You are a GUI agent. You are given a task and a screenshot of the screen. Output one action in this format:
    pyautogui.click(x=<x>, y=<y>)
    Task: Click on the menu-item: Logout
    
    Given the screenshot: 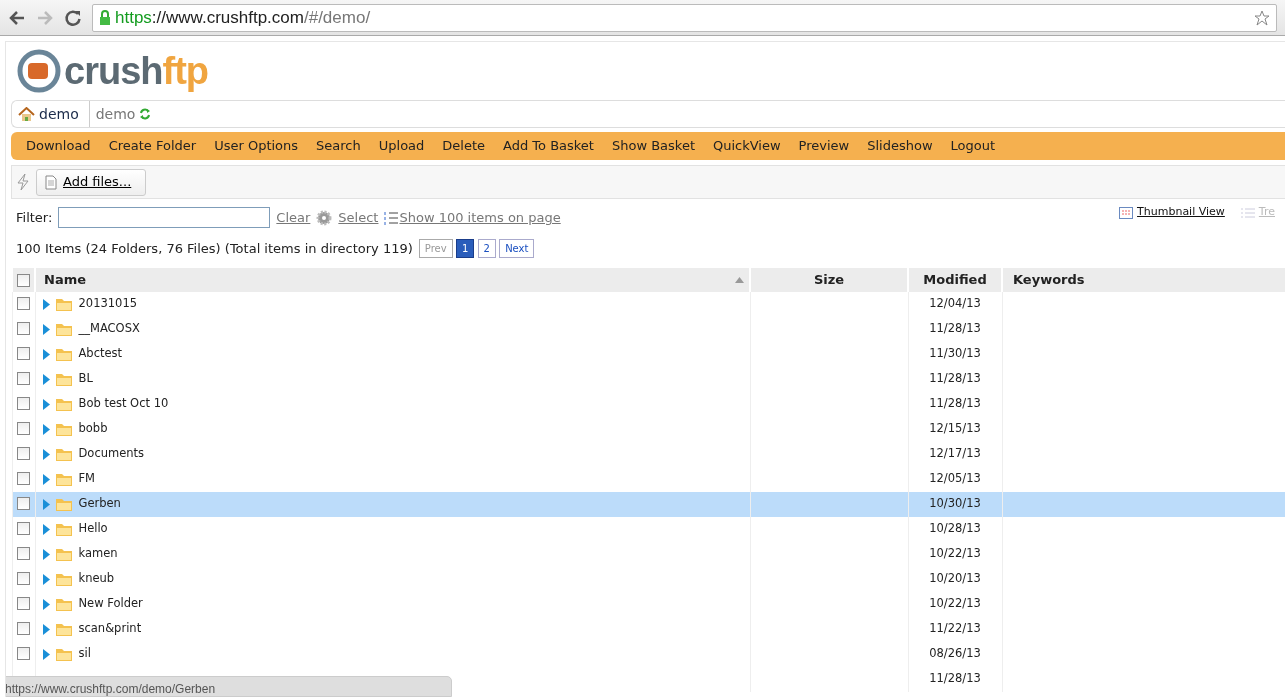 What is the action you would take?
    pyautogui.click(x=973, y=146)
    